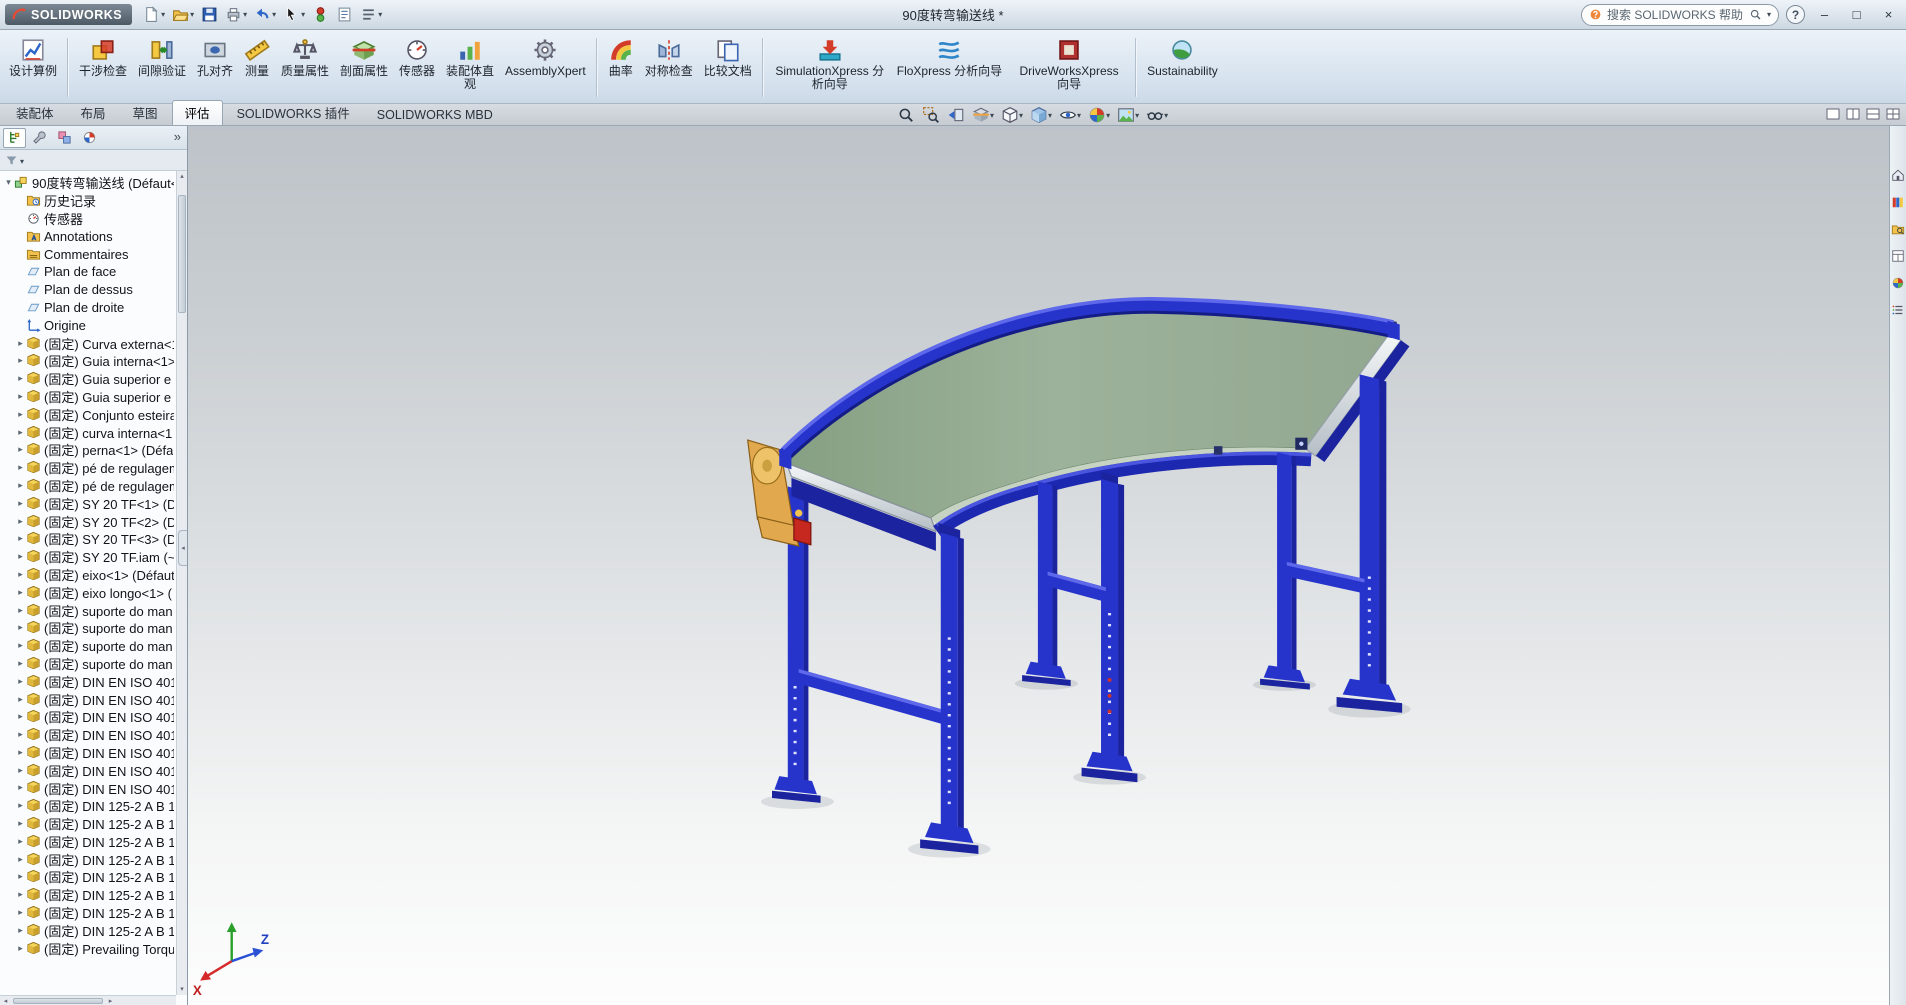 The height and width of the screenshot is (1005, 1906). Describe the element at coordinates (177, 136) in the screenshot. I see `panel-more-chevron-icon: »` at that location.